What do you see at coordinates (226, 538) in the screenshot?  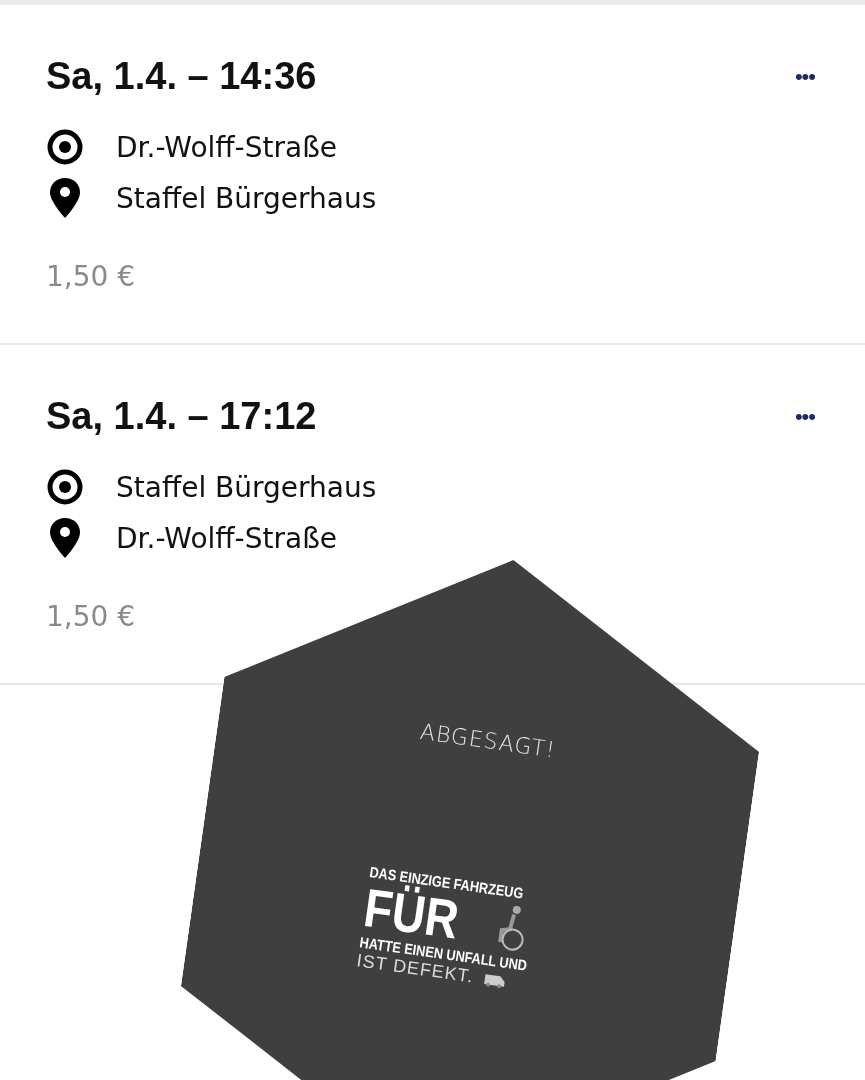 I see `destination-stop: Dr.-Wolff-Straße` at bounding box center [226, 538].